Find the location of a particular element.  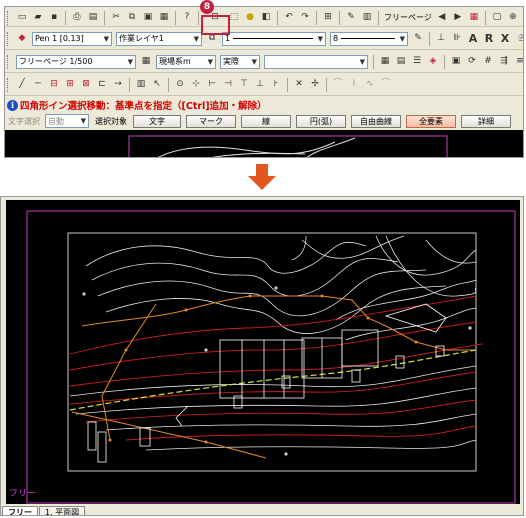

snap3-icon: ⊢ is located at coordinates (212, 85).